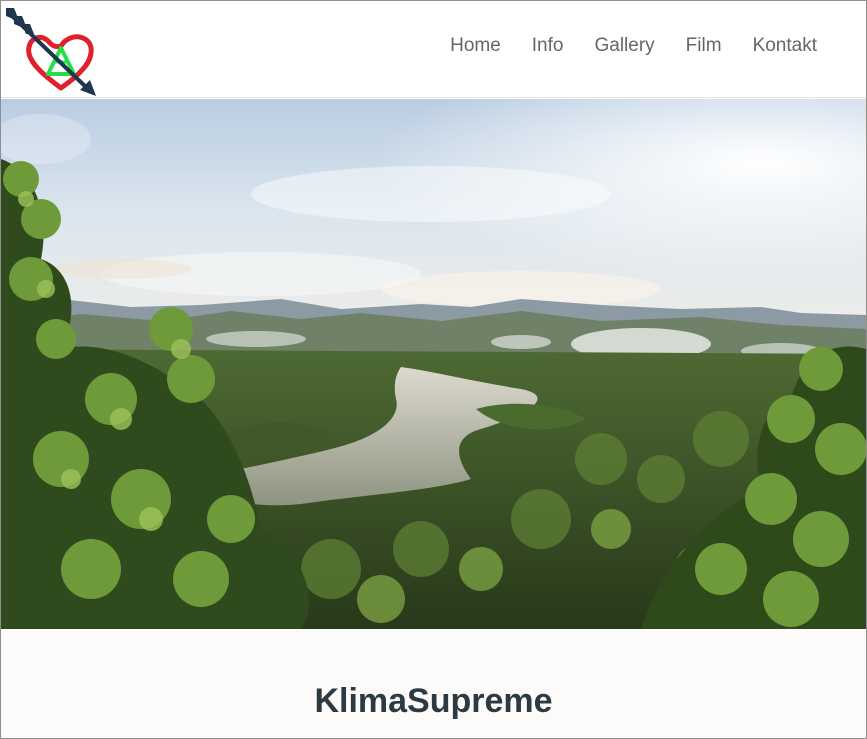  What do you see at coordinates (785, 46) in the screenshot?
I see `nav-kontakt: Kontakt` at bounding box center [785, 46].